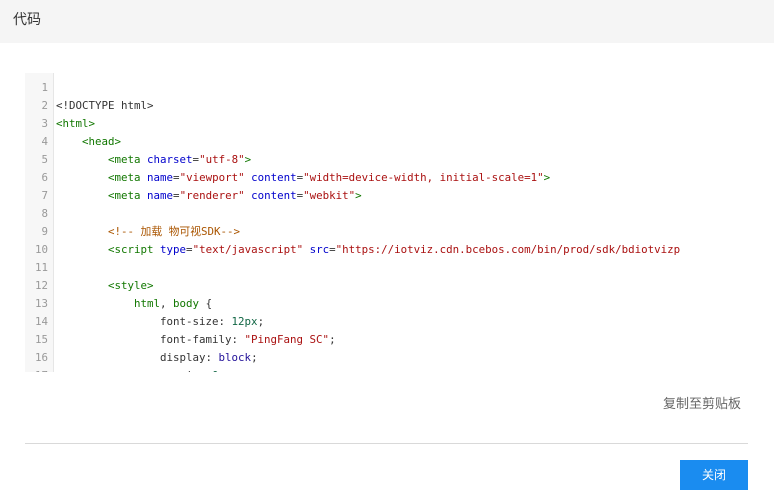 Image resolution: width=774 pixels, height=502 pixels. What do you see at coordinates (44, 105) in the screenshot?
I see `line-number: 2` at bounding box center [44, 105].